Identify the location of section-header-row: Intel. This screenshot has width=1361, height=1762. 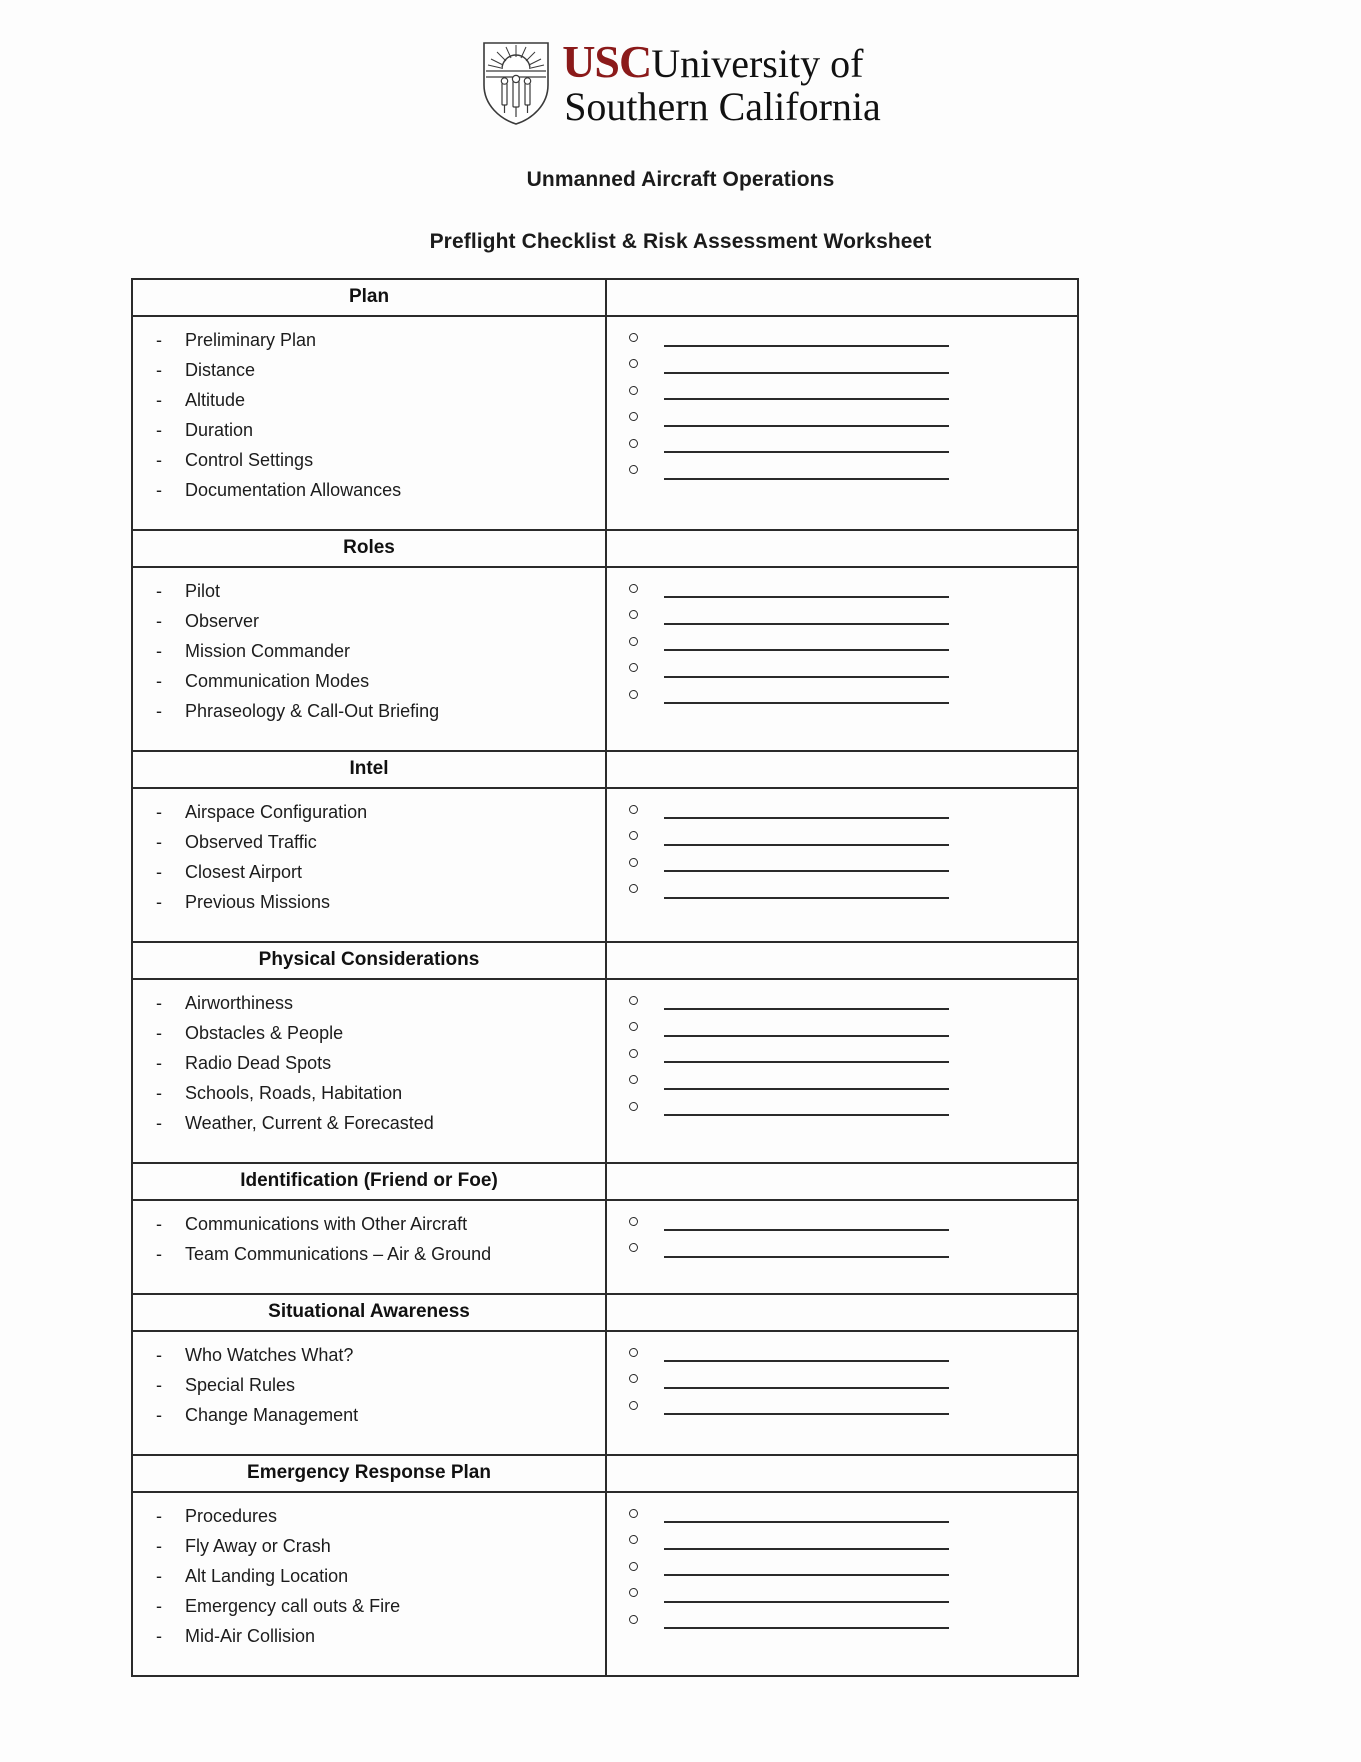
(605, 769).